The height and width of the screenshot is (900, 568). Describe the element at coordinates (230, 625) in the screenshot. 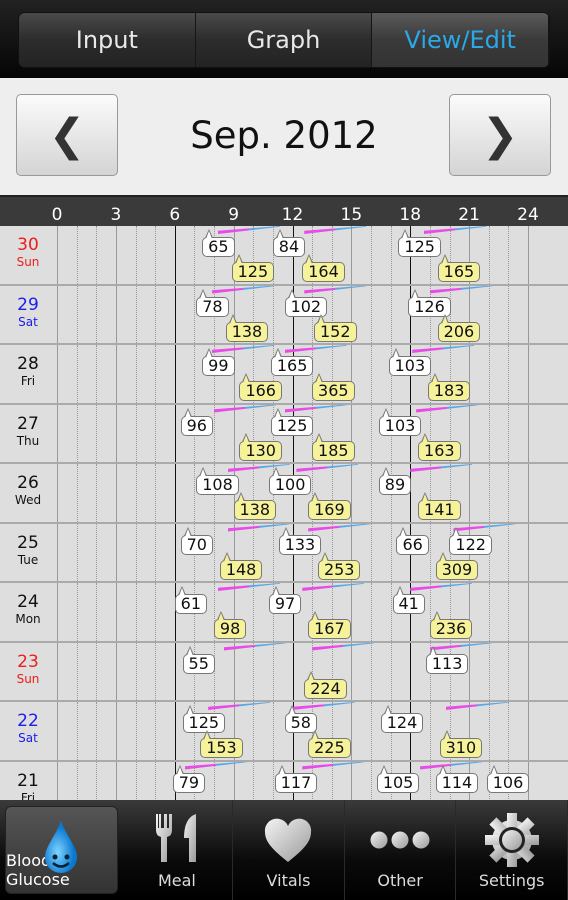

I see `glucose-reading-after-meal: 98` at that location.